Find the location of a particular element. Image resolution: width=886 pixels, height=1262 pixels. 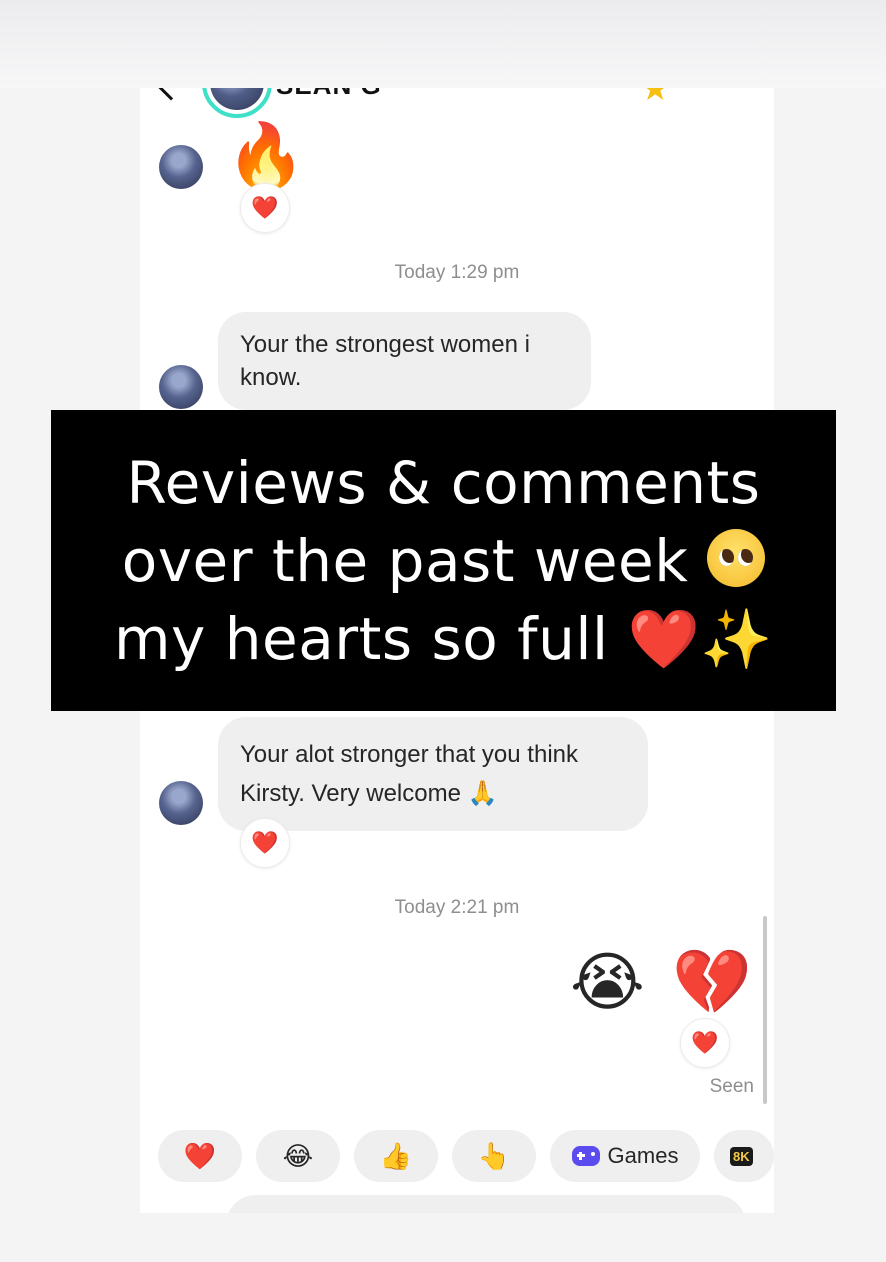

quick-point-button: 👆 is located at coordinates (494, 1156).